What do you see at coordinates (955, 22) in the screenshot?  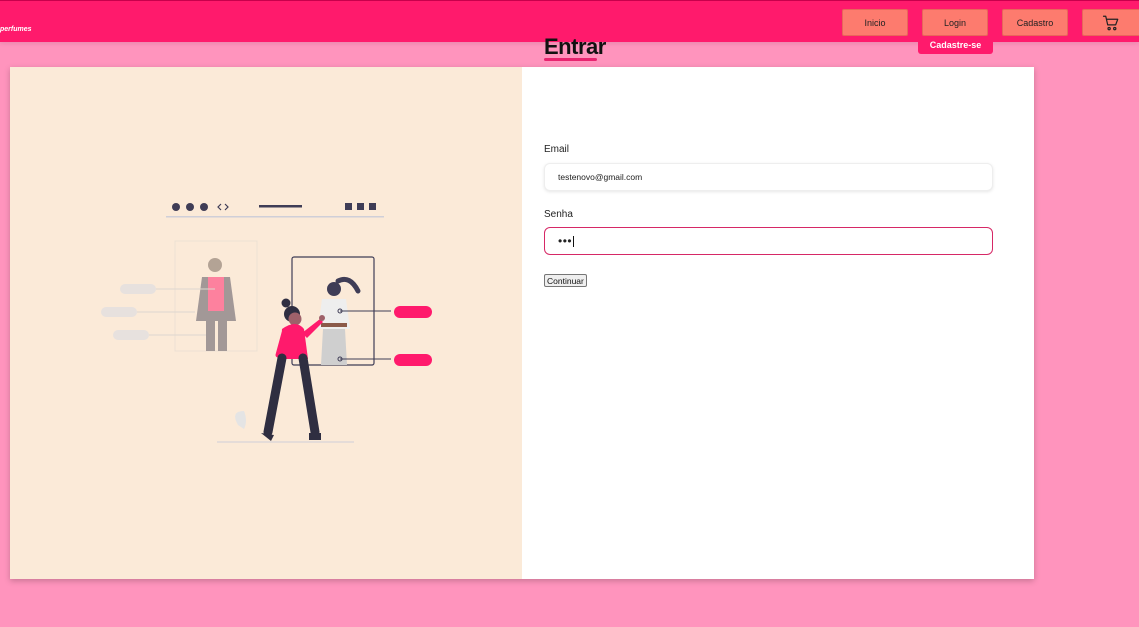 I see `nav-login-button: Login` at bounding box center [955, 22].